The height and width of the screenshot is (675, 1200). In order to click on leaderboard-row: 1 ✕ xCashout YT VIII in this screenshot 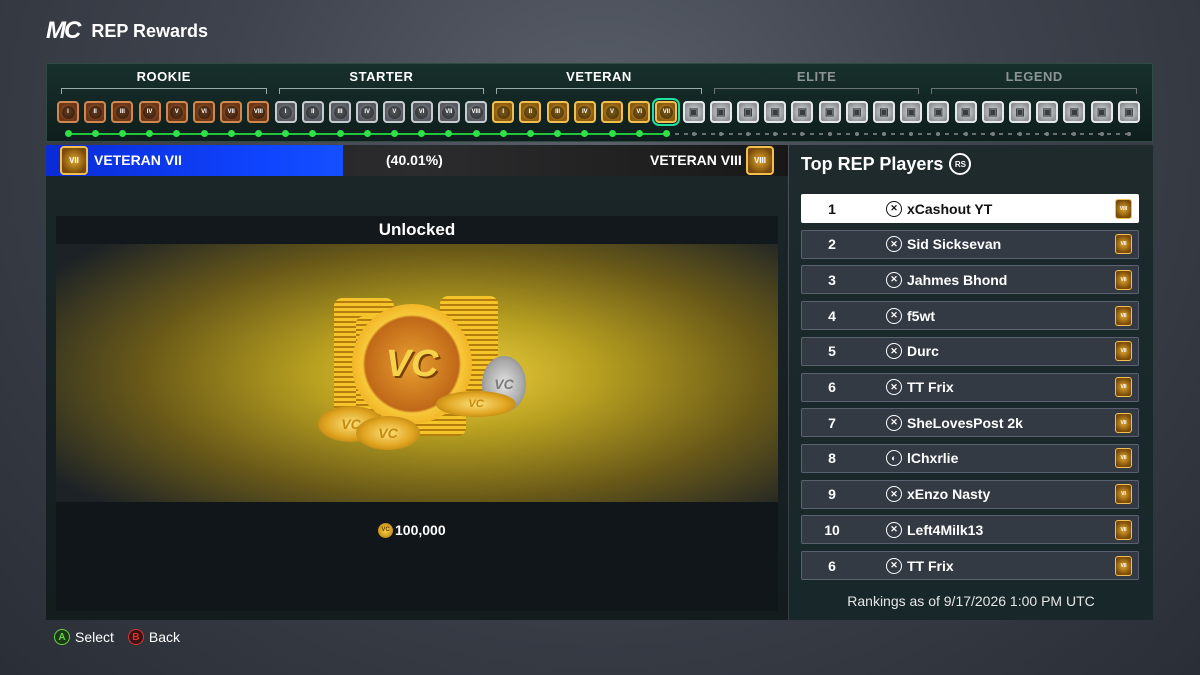, I will do `click(970, 208)`.